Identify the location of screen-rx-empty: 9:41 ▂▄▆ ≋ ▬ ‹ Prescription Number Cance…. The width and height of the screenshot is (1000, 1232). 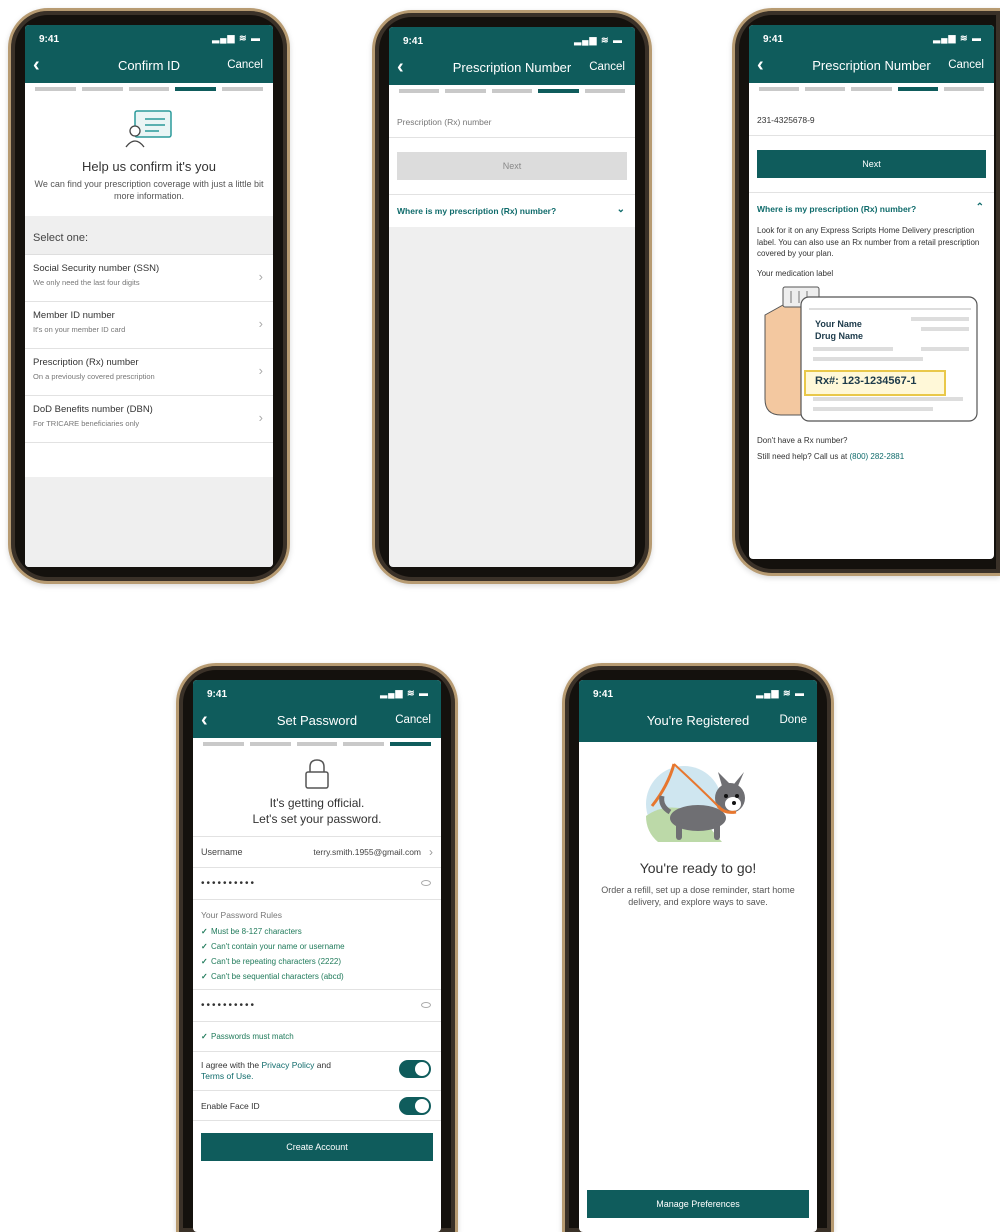
(512, 297).